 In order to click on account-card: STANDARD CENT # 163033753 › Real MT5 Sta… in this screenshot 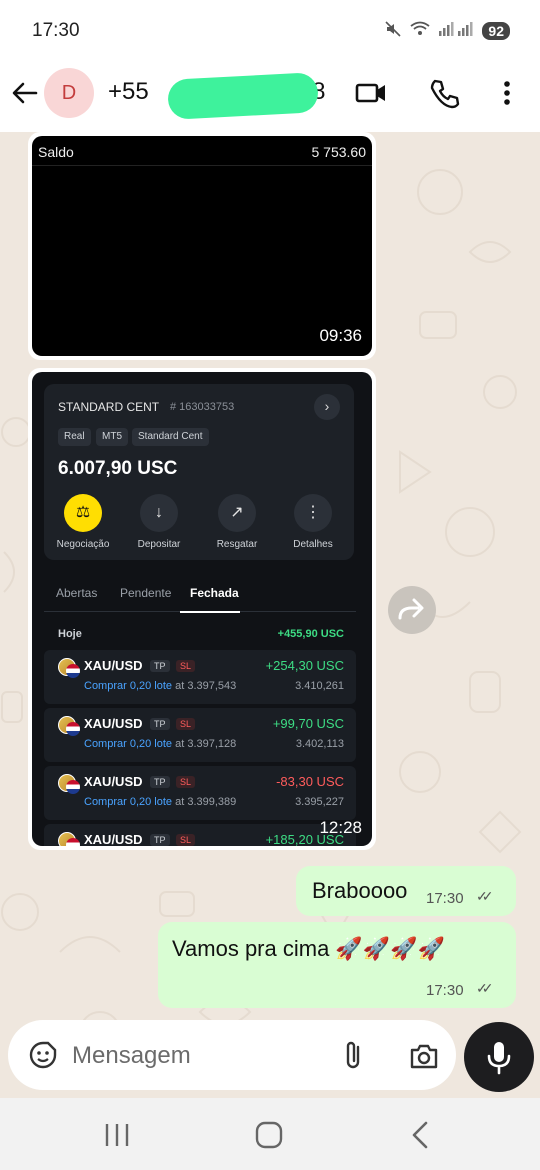, I will do `click(199, 472)`.